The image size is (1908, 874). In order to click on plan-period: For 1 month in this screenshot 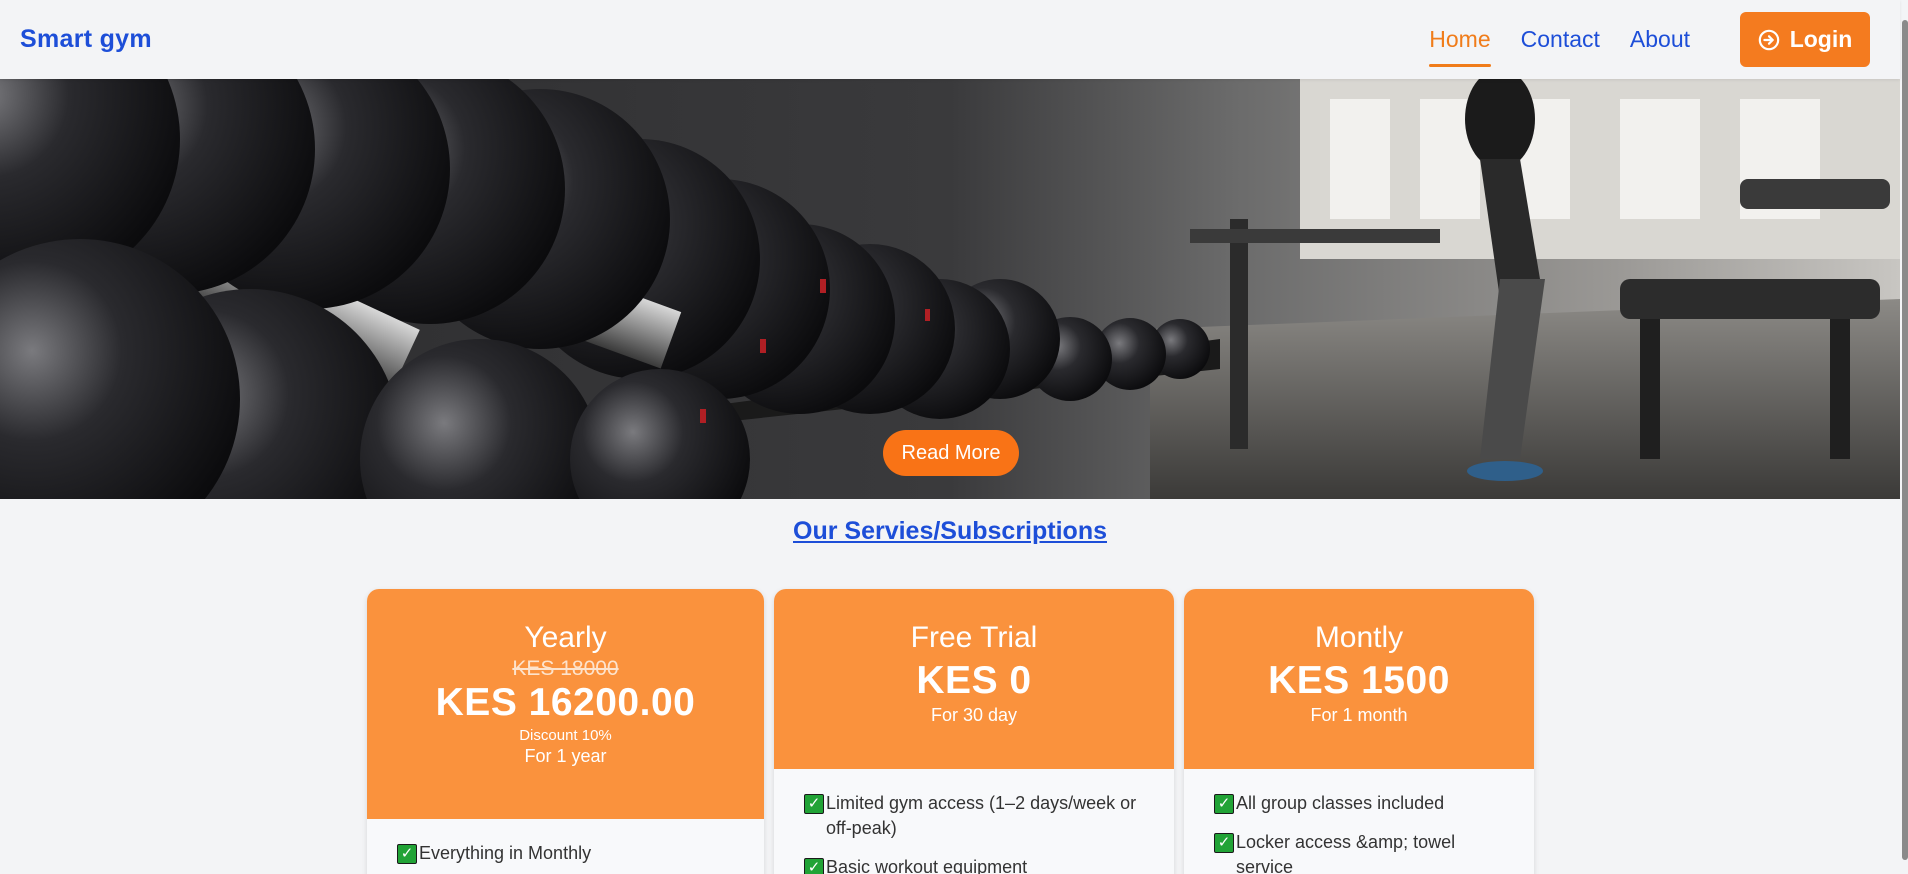, I will do `click(1359, 715)`.